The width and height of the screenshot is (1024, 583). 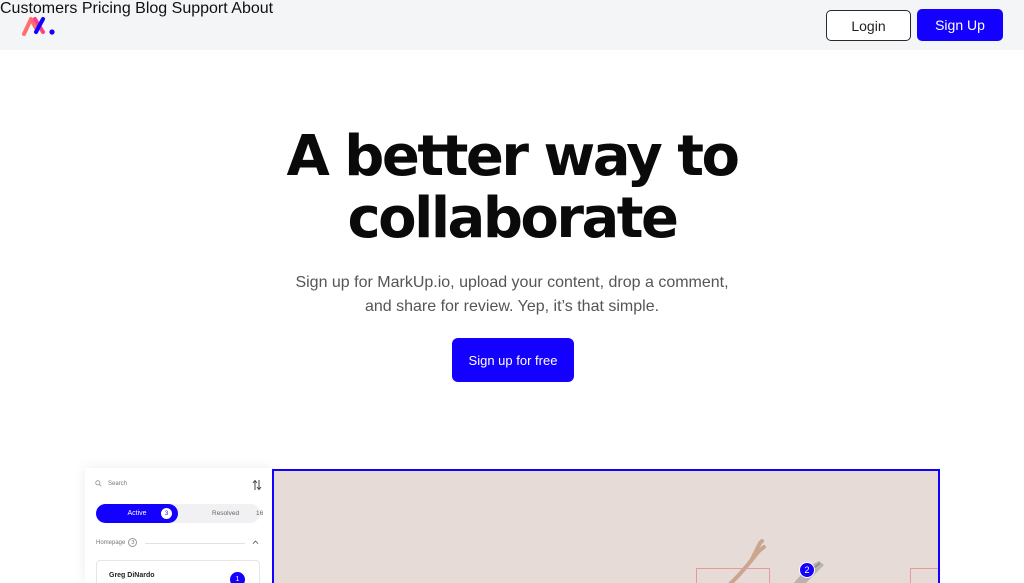 I want to click on sort-icon, so click(x=257, y=485).